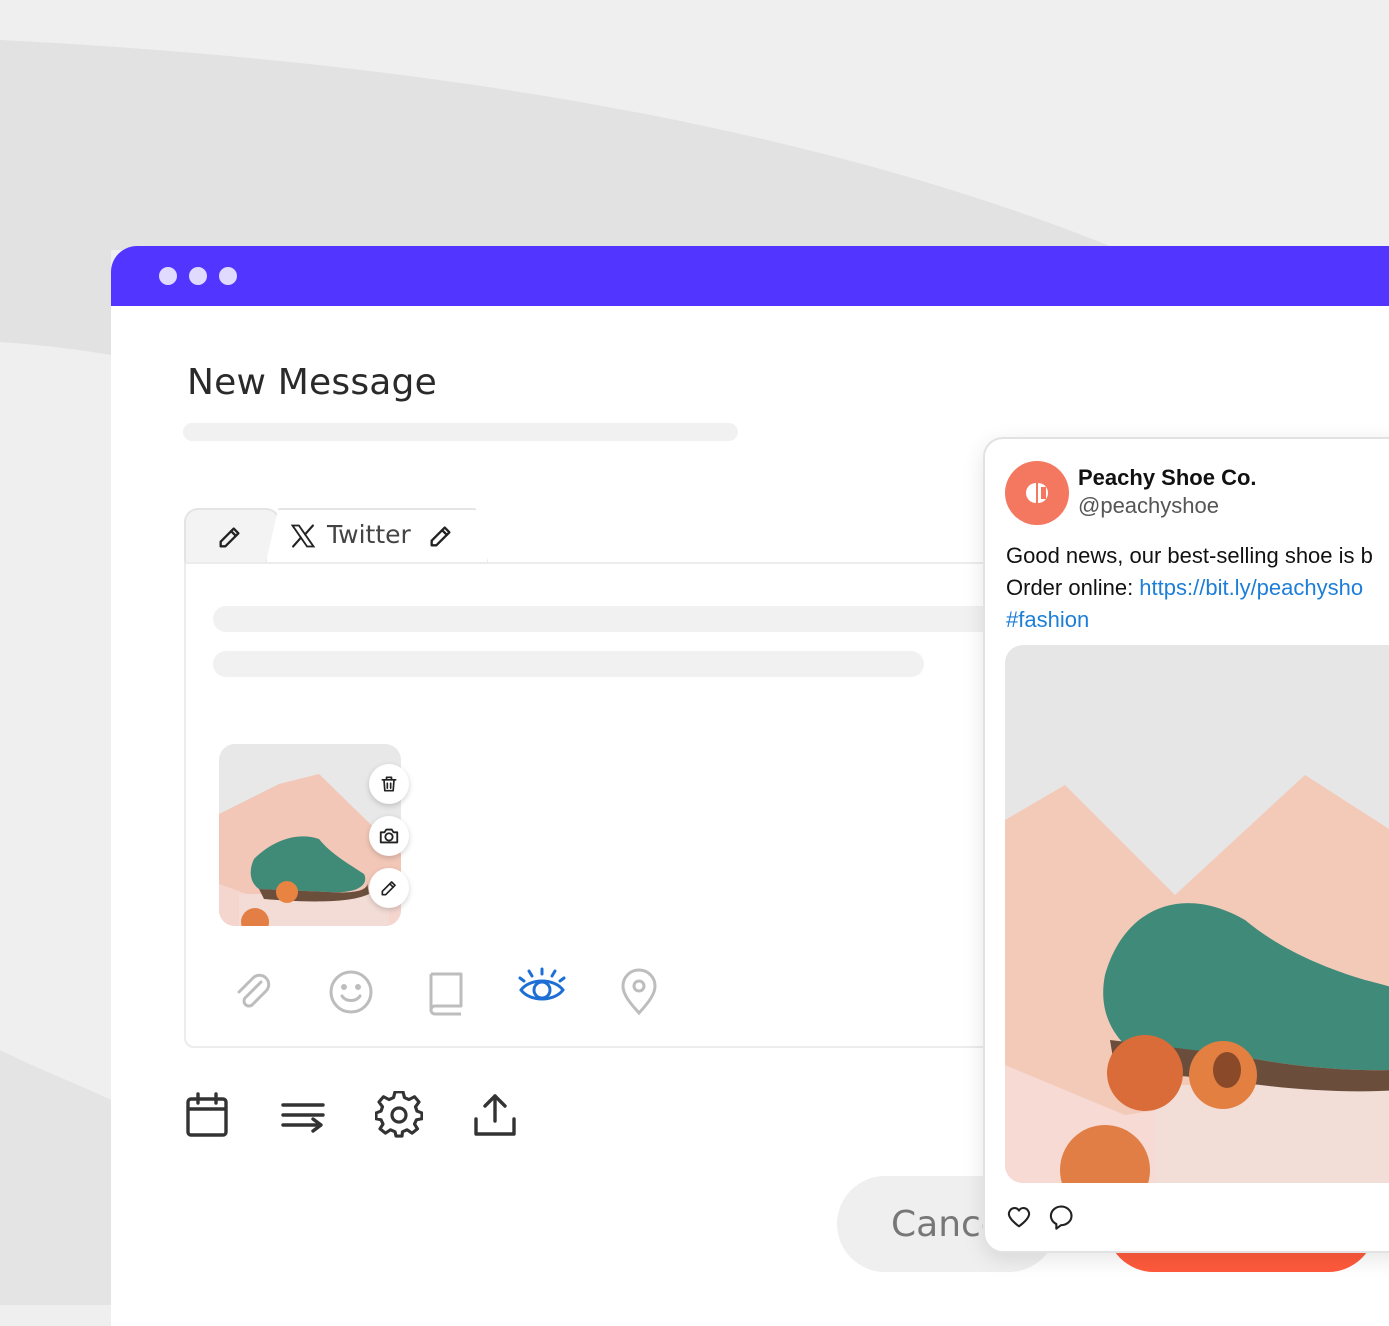 This screenshot has height=1326, width=1389. I want to click on upload-icon, so click(495, 1115).